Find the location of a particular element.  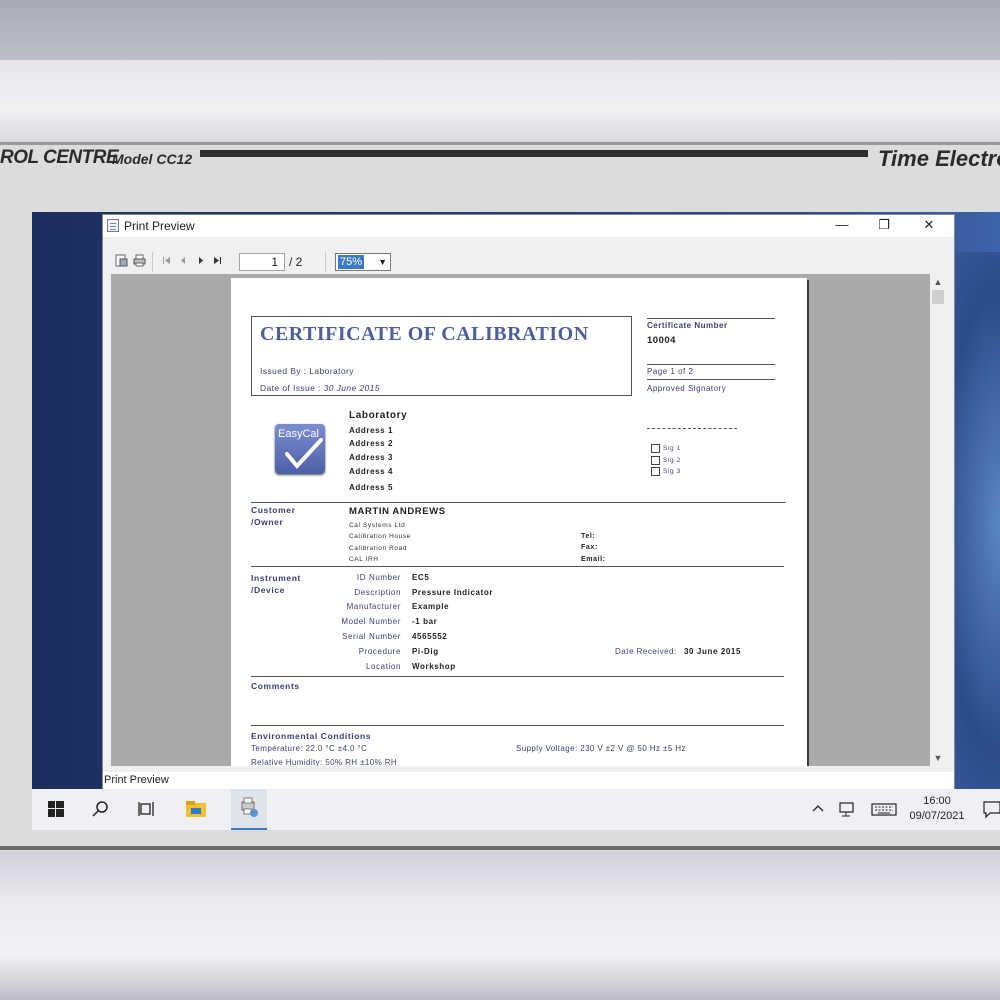

field-label: Procedure is located at coordinates (379, 651).